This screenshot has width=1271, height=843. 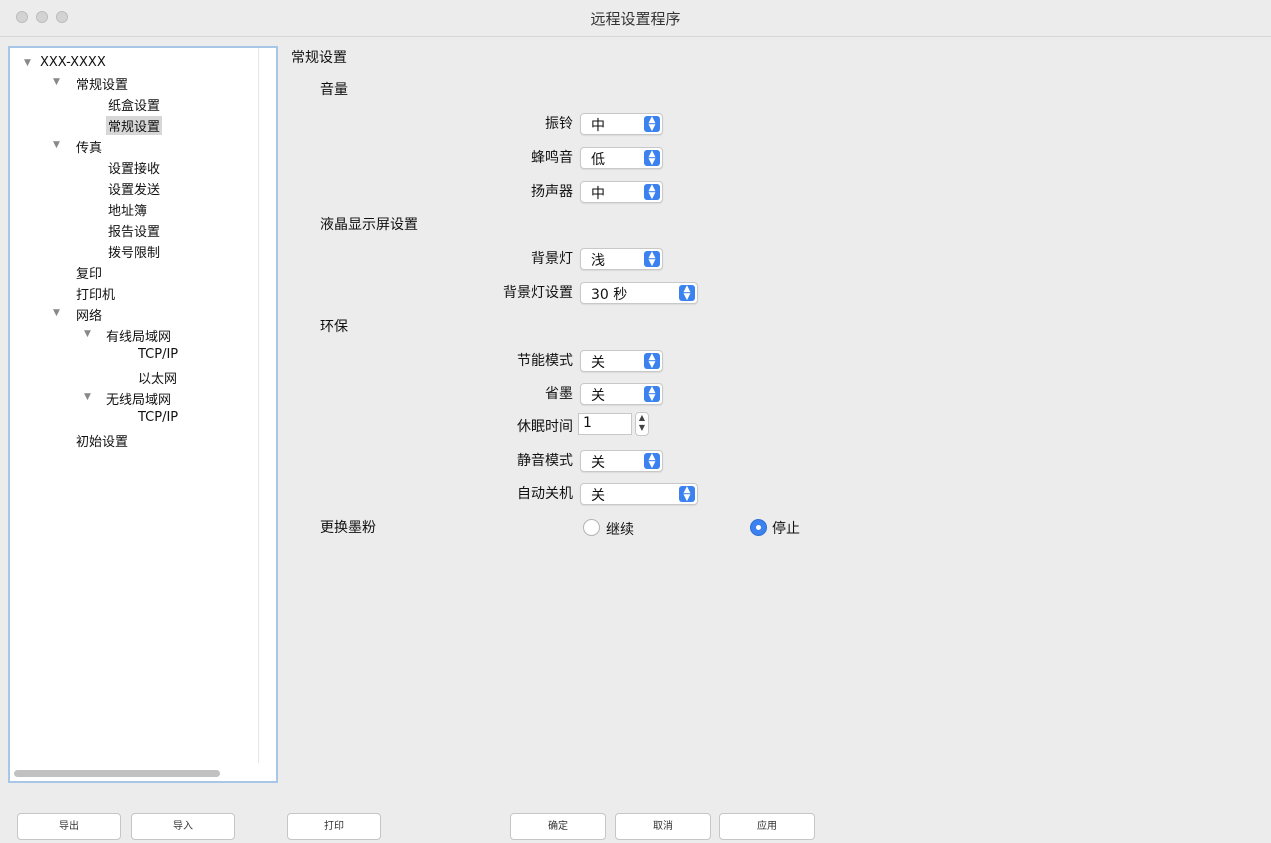 I want to click on tree-item-general-settings: 常规设置, so click(x=102, y=83).